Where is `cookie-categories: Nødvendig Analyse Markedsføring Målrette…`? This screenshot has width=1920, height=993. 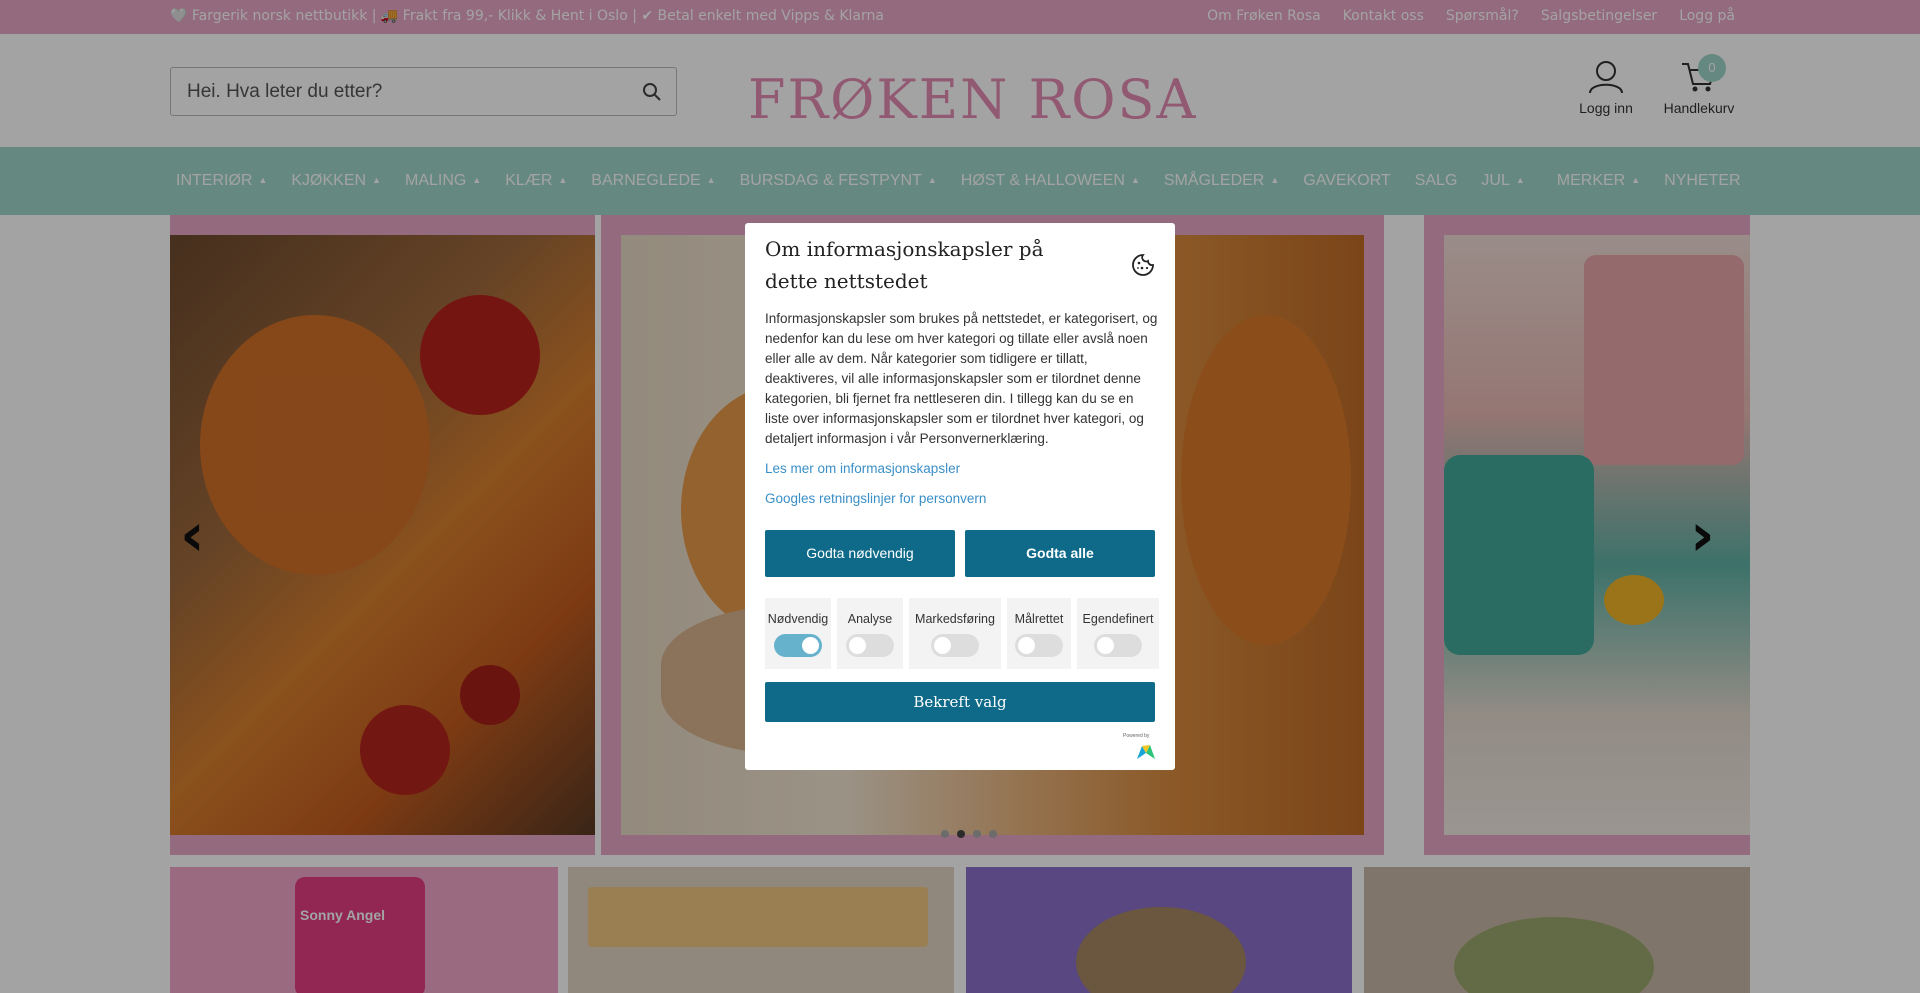
cookie-categories: Nødvendig Analyse Markedsføring Målrette… is located at coordinates (962, 633).